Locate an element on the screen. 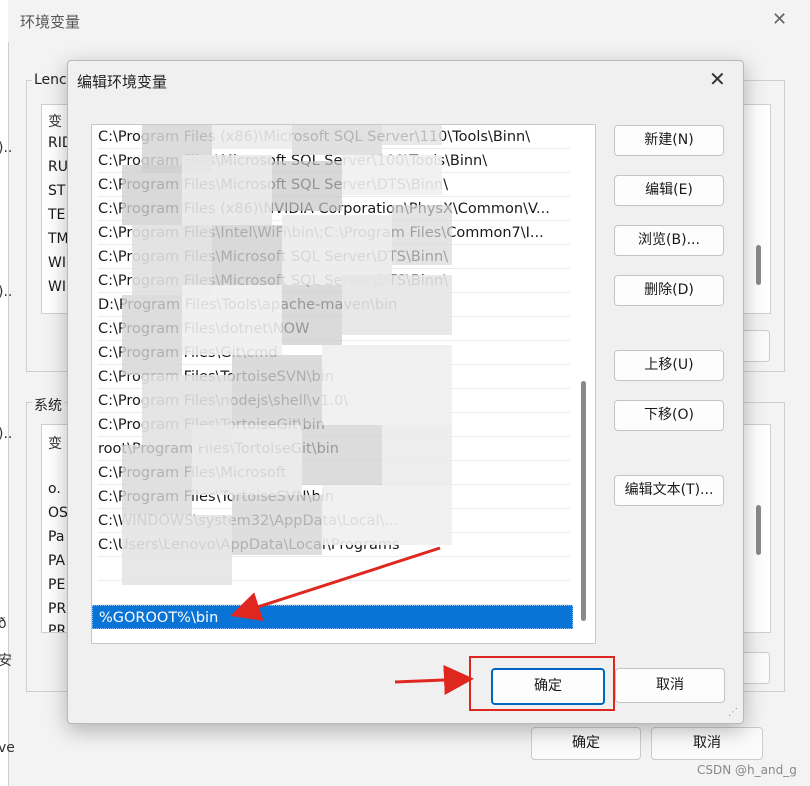 The height and width of the screenshot is (786, 810). annotation-arrows is located at coordinates (352, 620).